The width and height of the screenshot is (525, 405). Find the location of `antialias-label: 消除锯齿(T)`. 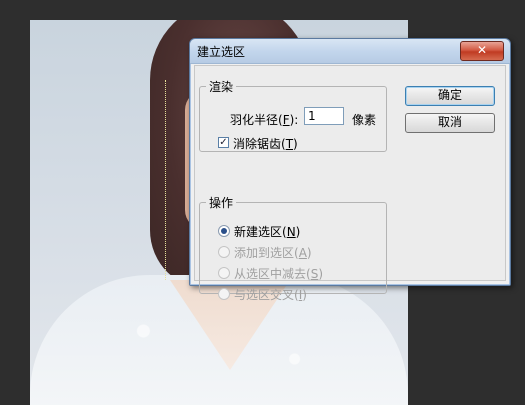

antialias-label: 消除锯齿(T) is located at coordinates (265, 143).